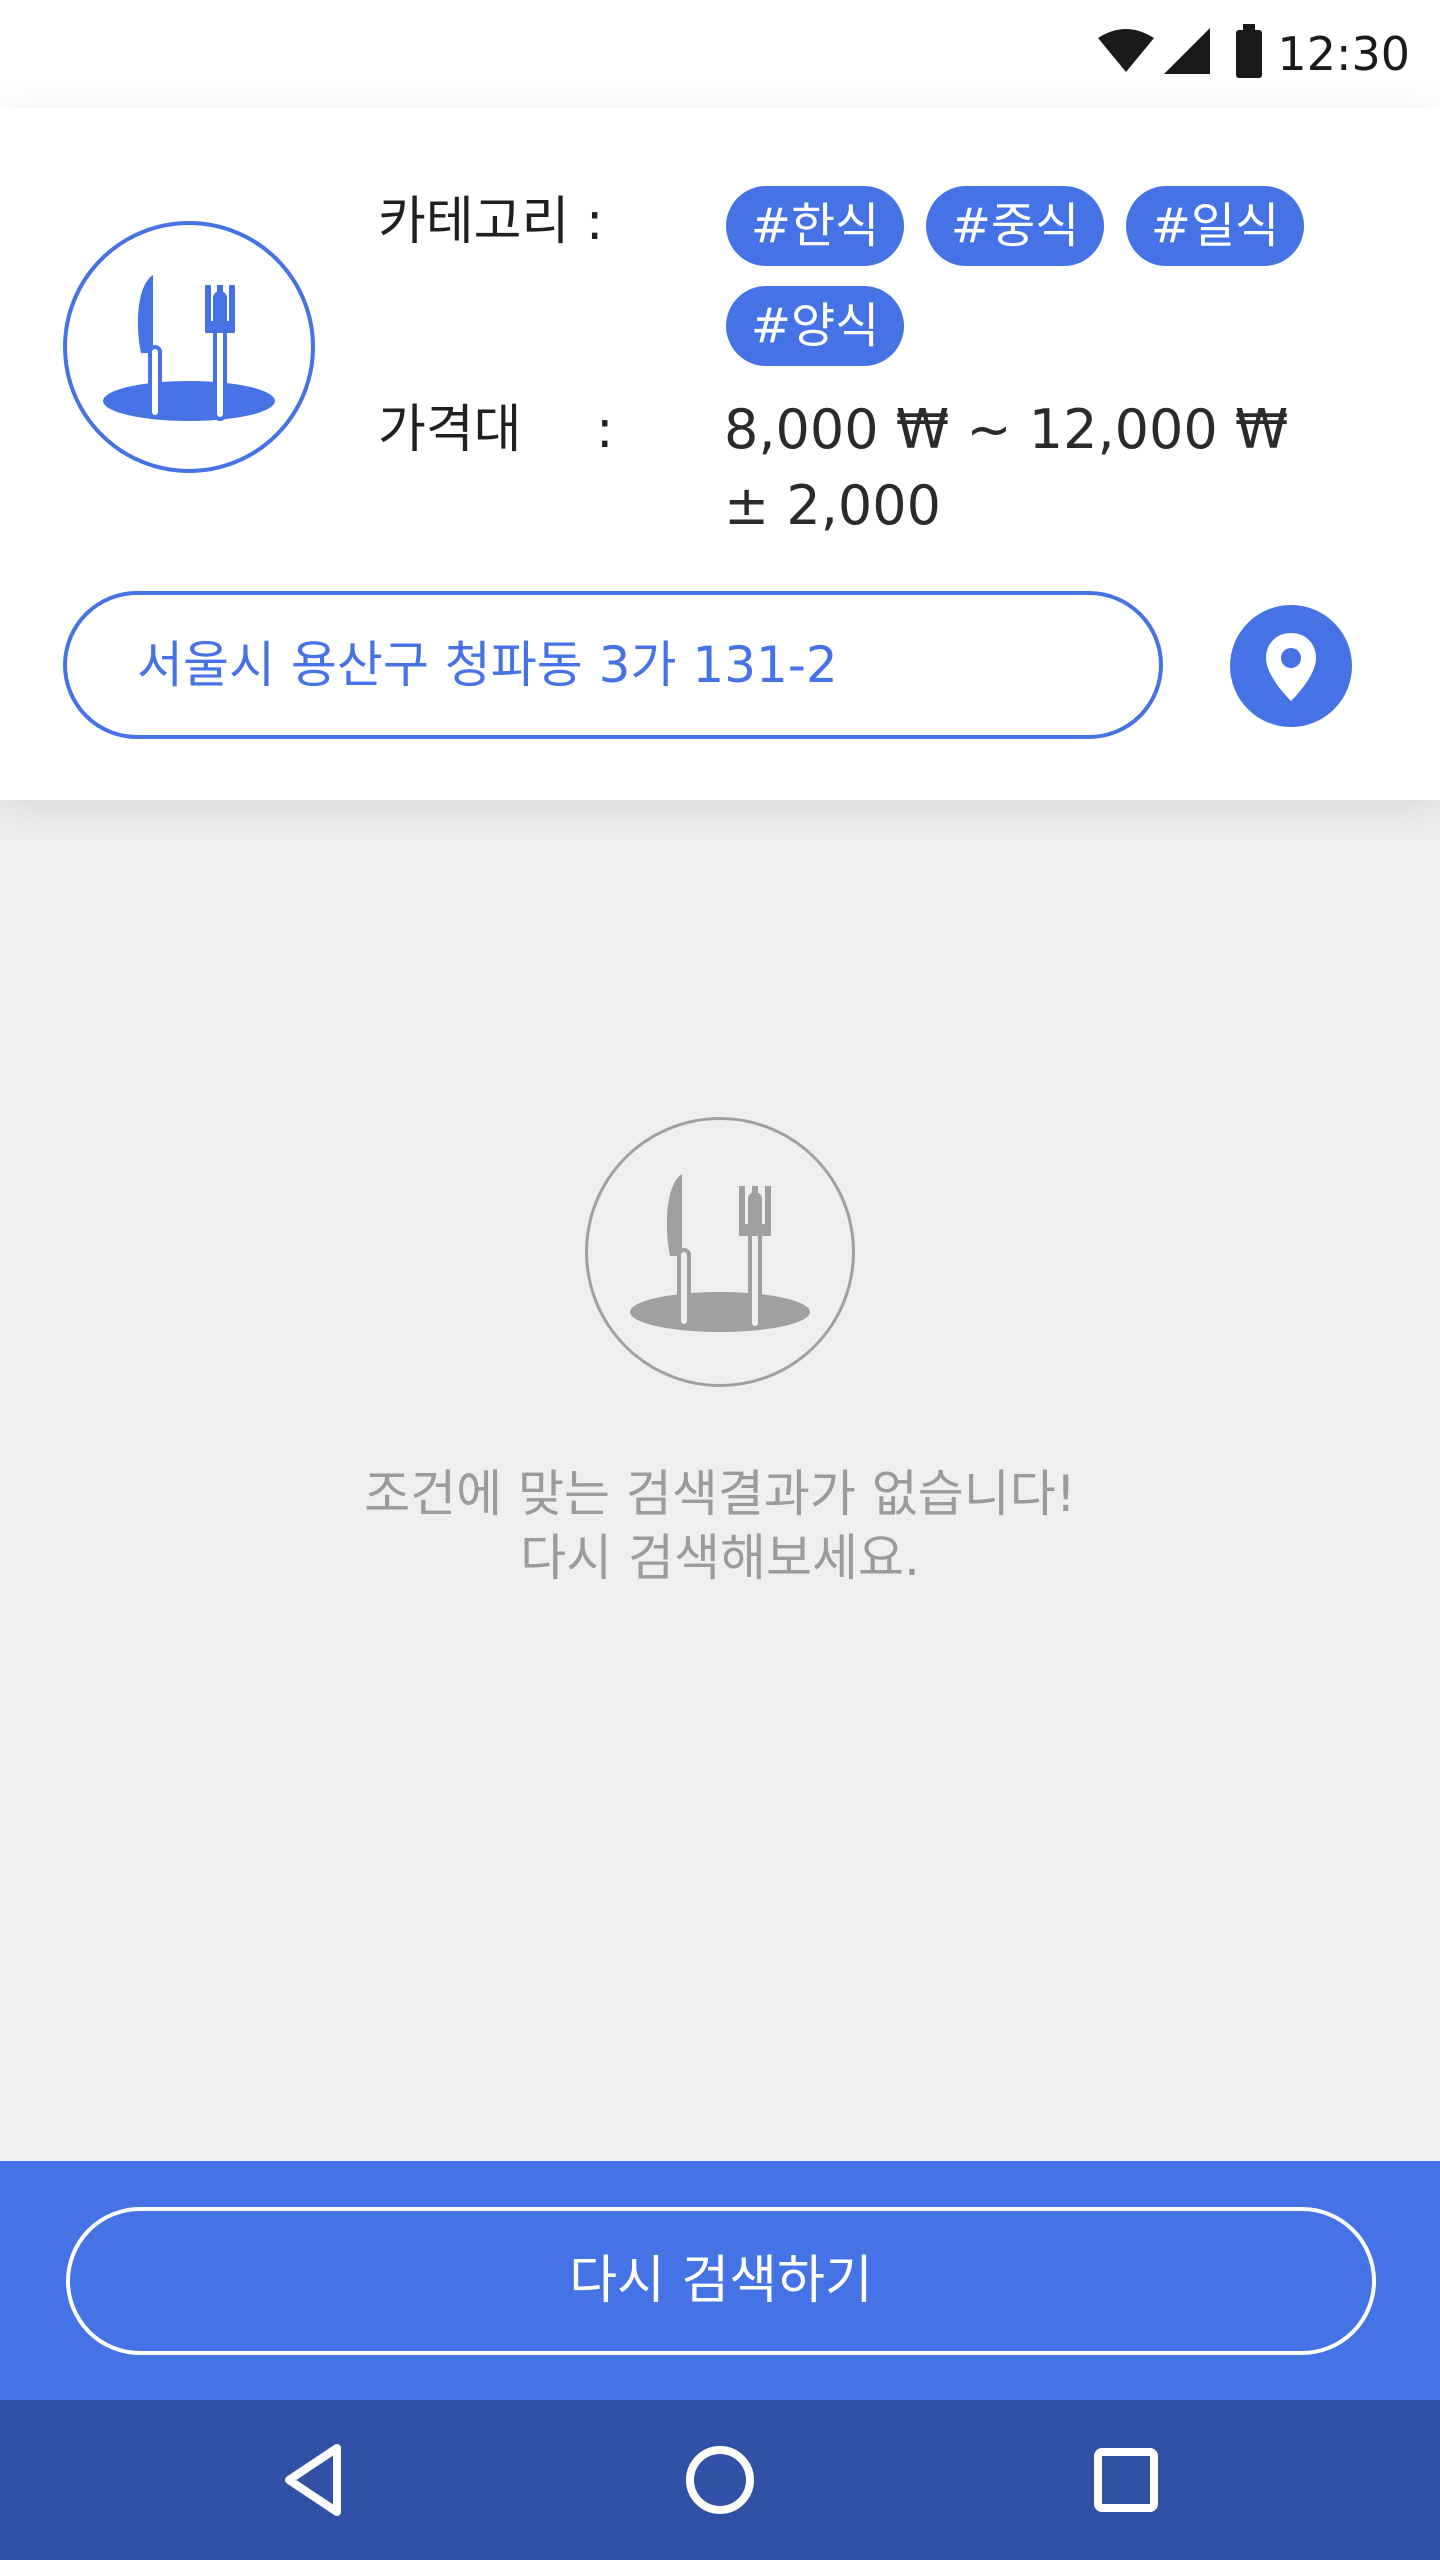 The width and height of the screenshot is (1440, 2560). What do you see at coordinates (1006, 429) in the screenshot?
I see `price-range: 8,000 ₩ ~ 12,000 ₩` at bounding box center [1006, 429].